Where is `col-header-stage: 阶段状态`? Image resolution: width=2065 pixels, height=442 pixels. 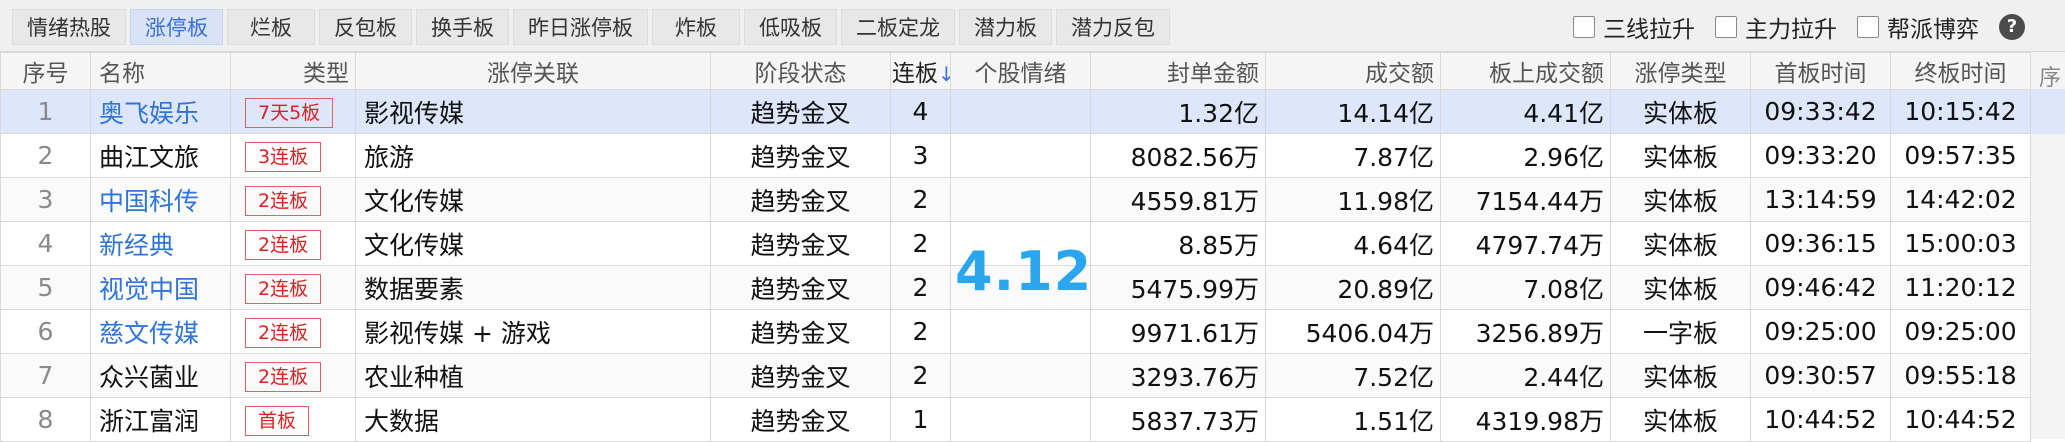
col-header-stage: 阶段状态 is located at coordinates (800, 71).